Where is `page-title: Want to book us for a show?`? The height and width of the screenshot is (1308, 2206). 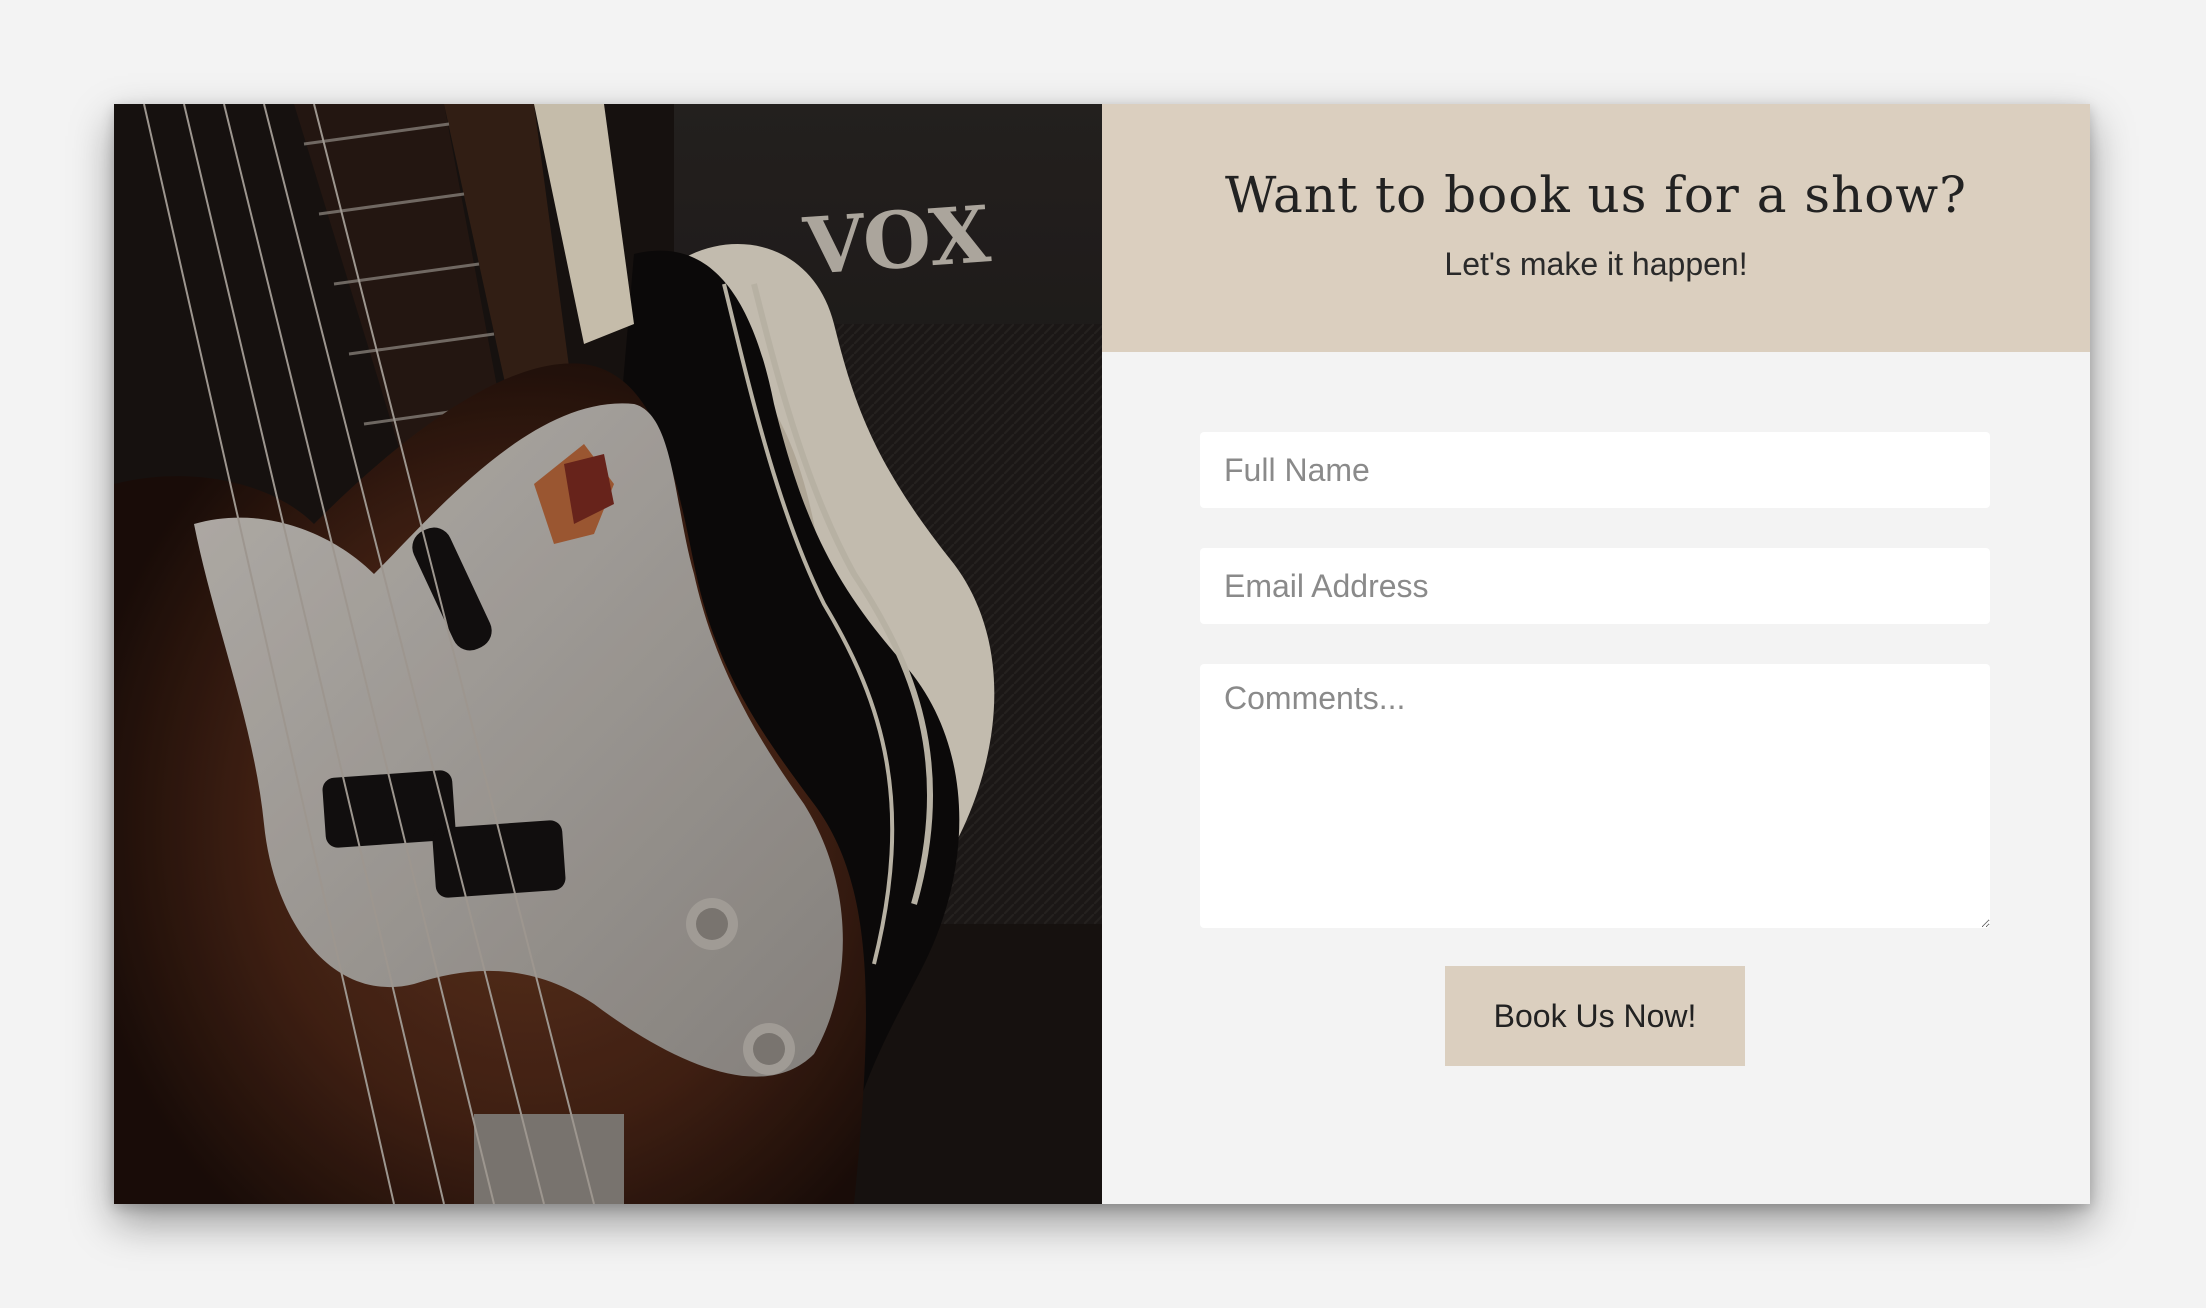
page-title: Want to book us for a show? is located at coordinates (1596, 195).